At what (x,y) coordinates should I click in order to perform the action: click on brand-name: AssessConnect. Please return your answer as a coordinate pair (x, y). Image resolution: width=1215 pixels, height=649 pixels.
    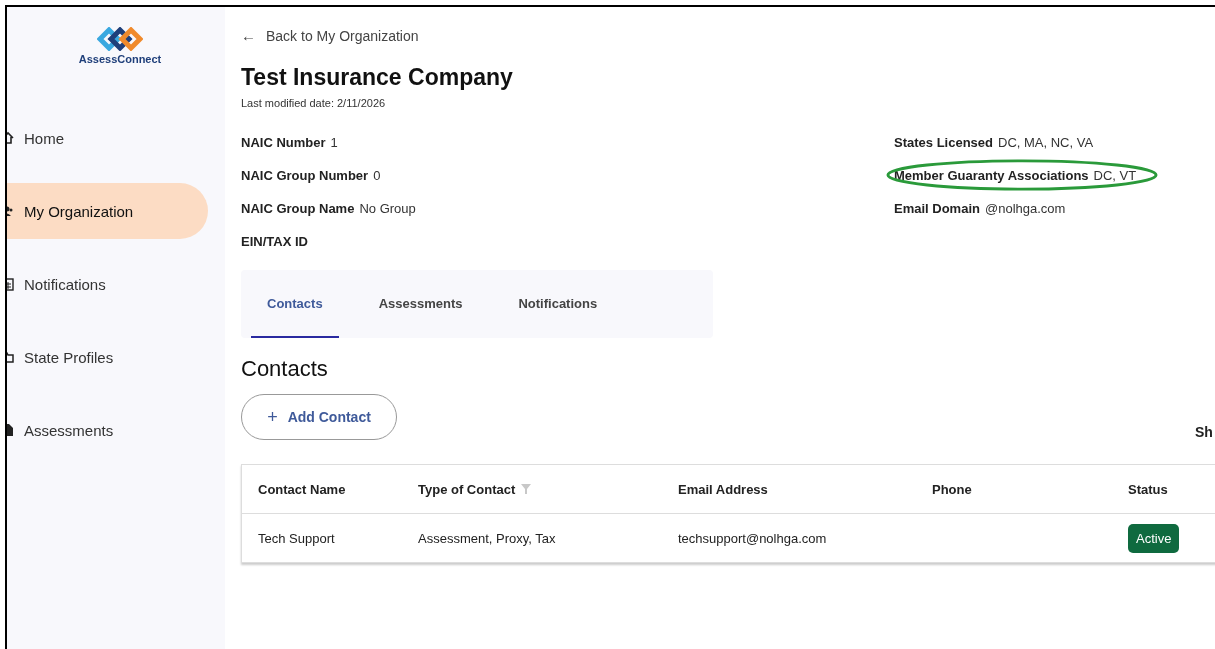
    Looking at the image, I should click on (120, 59).